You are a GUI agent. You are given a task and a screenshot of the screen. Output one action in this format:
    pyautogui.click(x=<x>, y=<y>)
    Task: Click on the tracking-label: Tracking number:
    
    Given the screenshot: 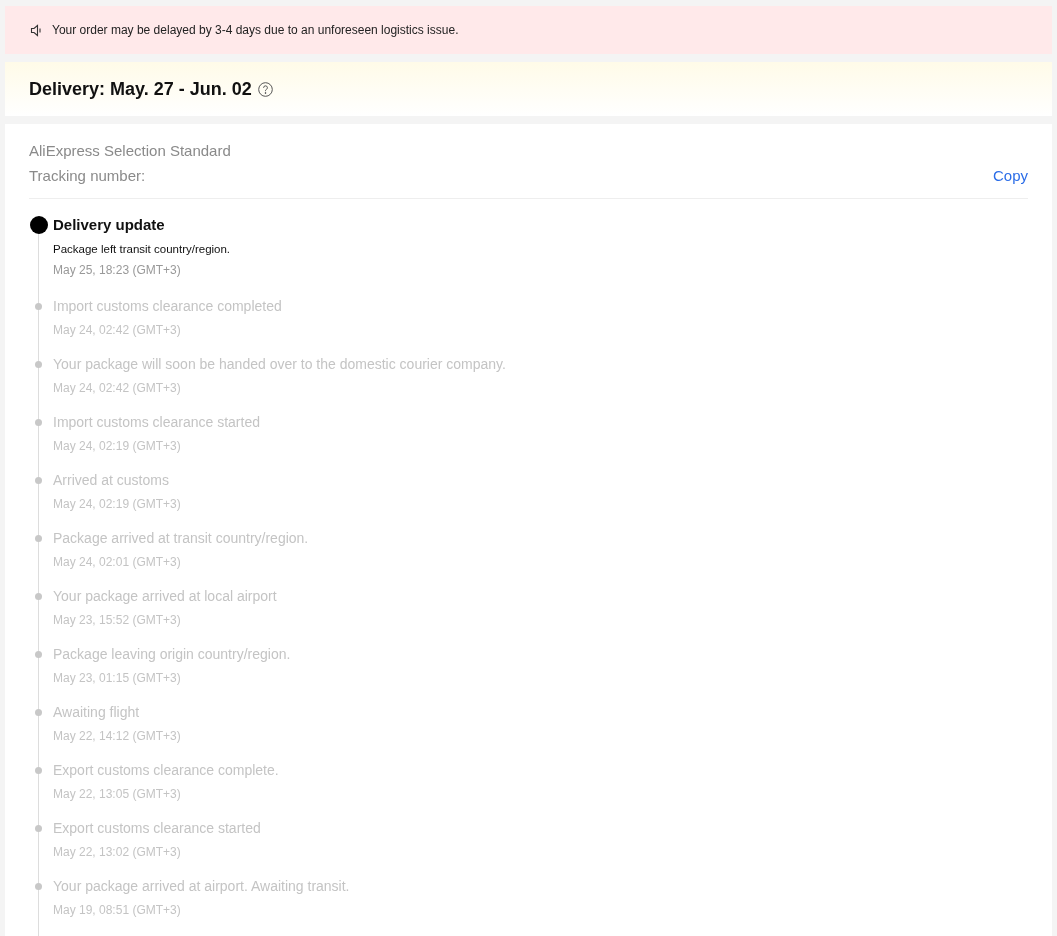 What is the action you would take?
    pyautogui.click(x=87, y=175)
    